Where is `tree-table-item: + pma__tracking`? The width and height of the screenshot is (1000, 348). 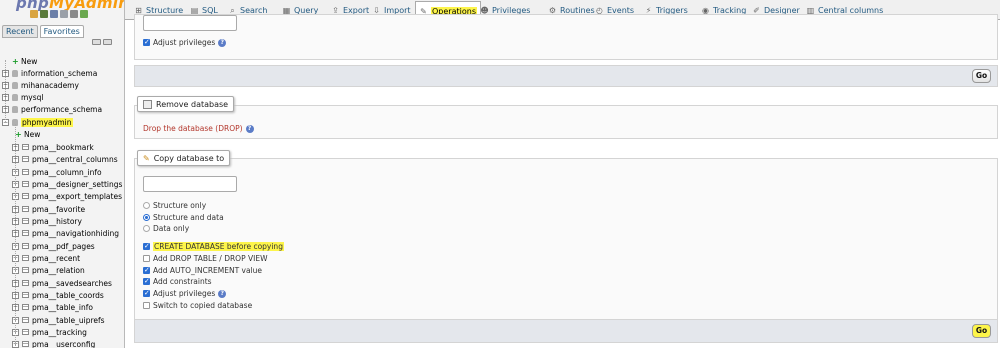 tree-table-item: + pma__tracking is located at coordinates (49, 332).